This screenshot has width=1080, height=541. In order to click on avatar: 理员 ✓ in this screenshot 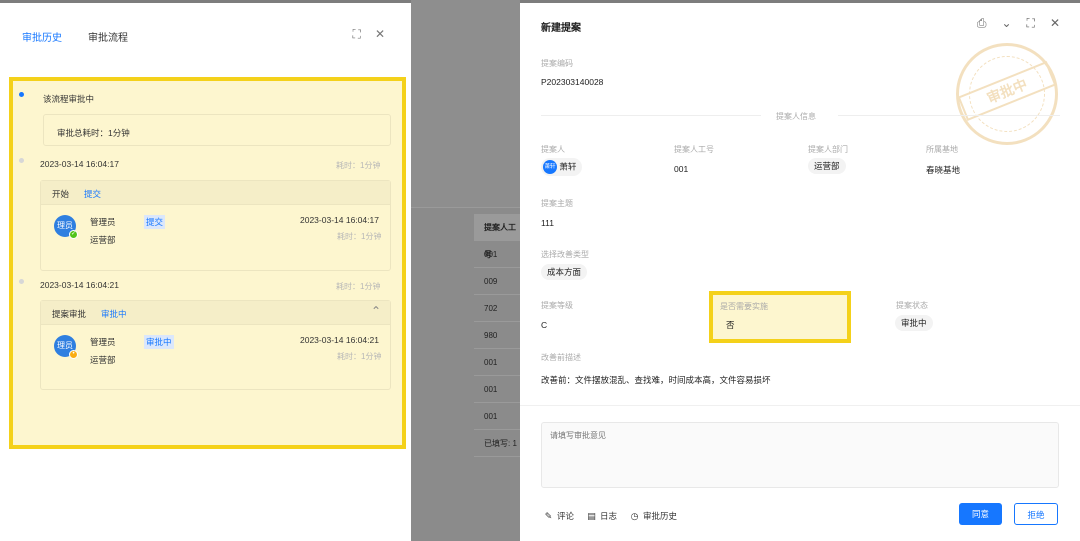, I will do `click(66, 227)`.